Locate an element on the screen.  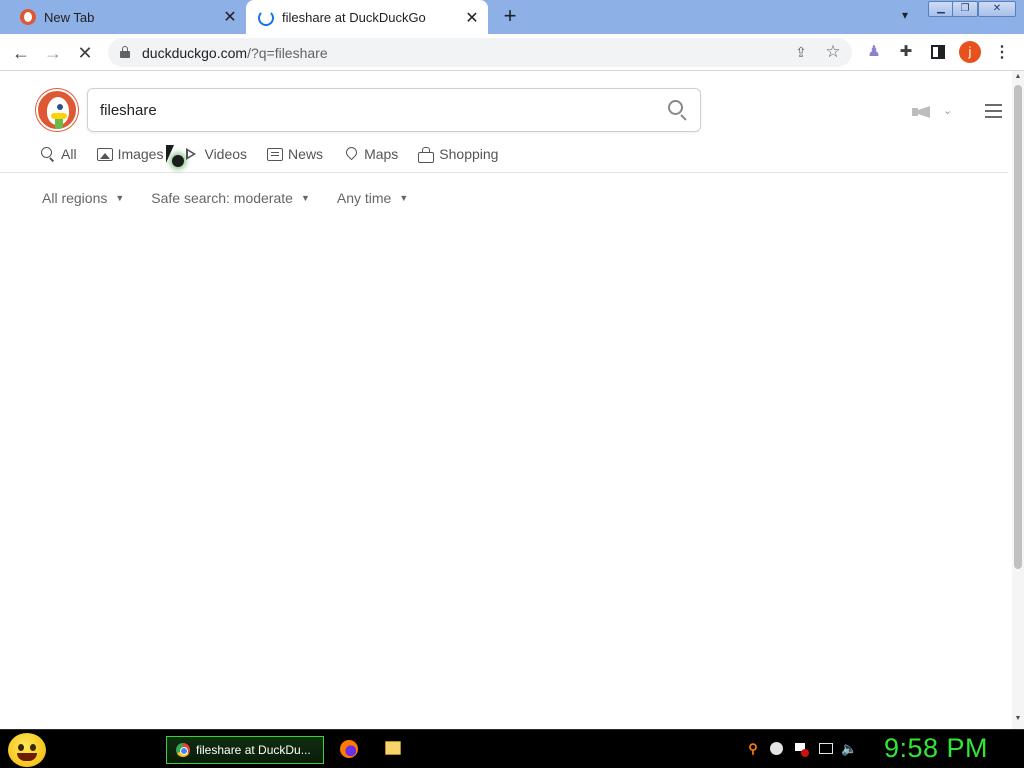
tab-images: Images is located at coordinates (130, 154).